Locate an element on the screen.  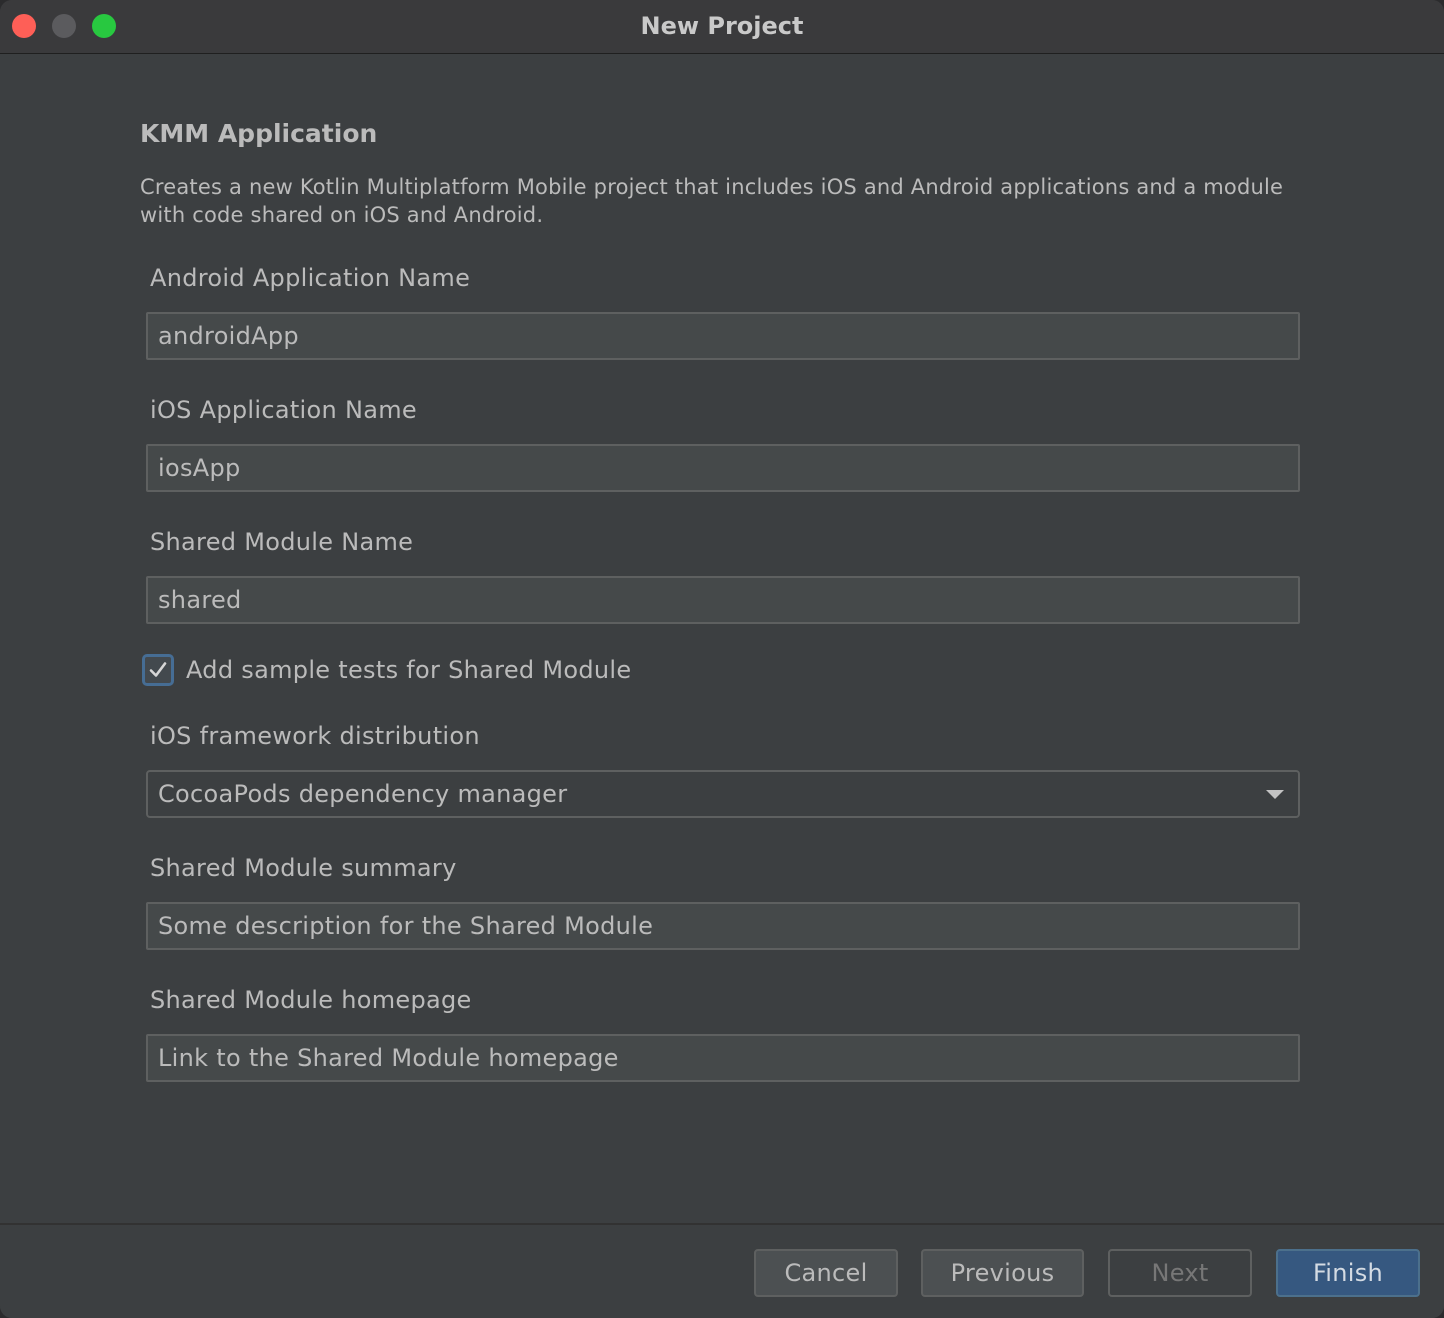
chevron-down-icon is located at coordinates (1275, 794).